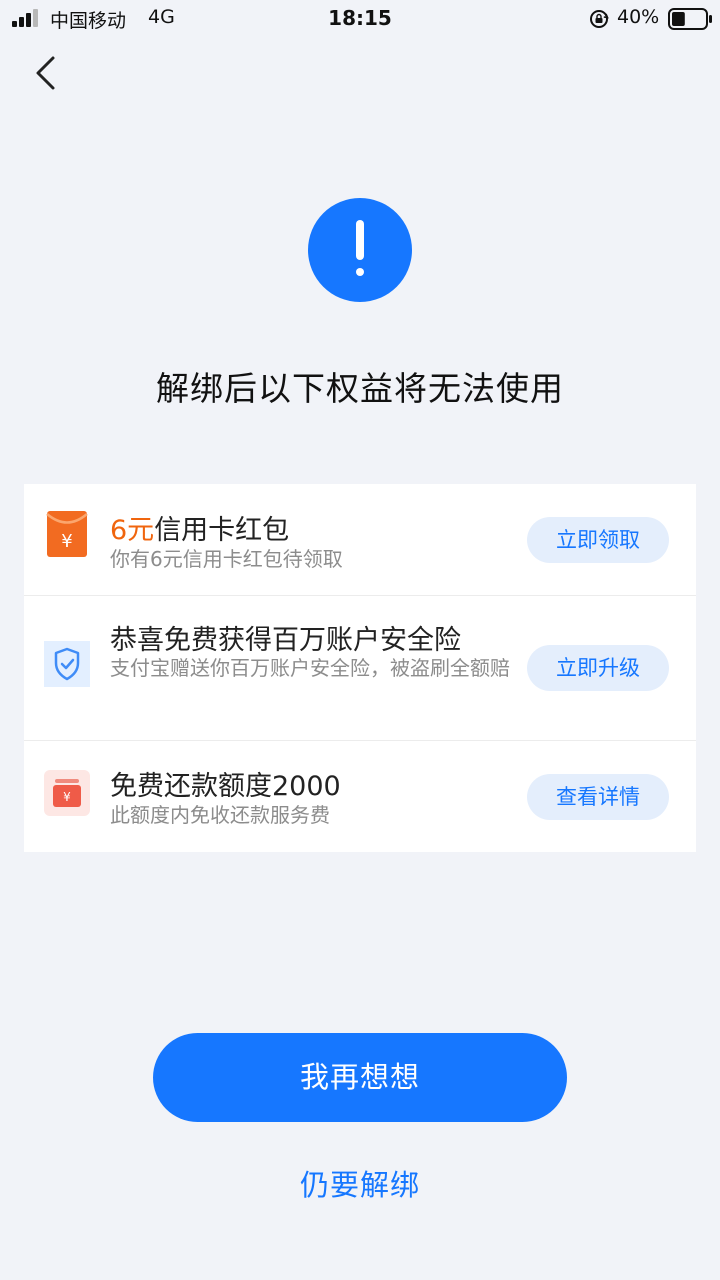 The height and width of the screenshot is (1280, 720). I want to click on yuan-card-icon: ¥, so click(67, 793).